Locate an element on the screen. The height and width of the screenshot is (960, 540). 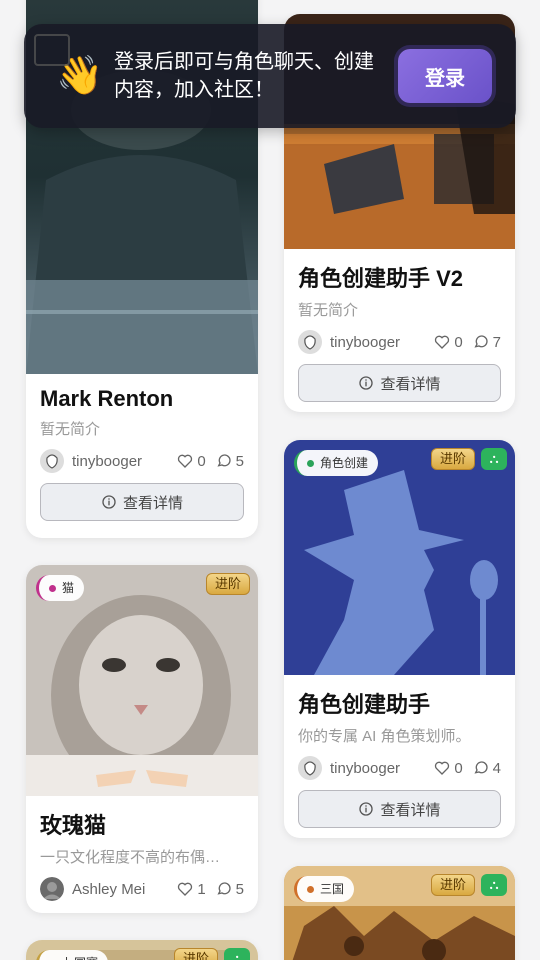
card-image: 七国赛 进阶 ⛬ is located at coordinates (142, 950).